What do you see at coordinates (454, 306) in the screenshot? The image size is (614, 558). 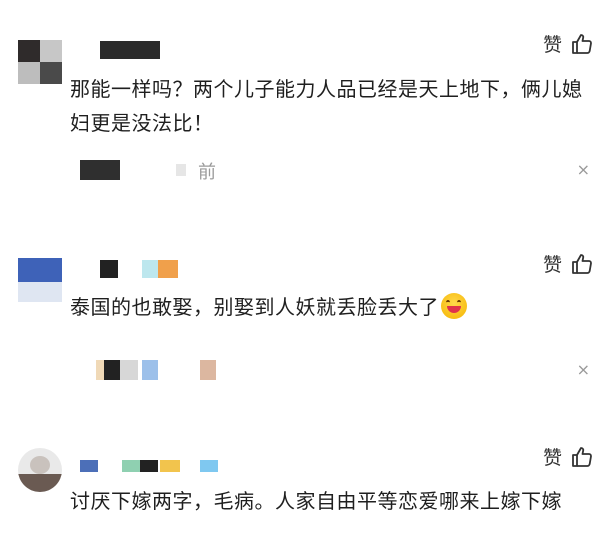 I see `grinning-face-emoji-icon` at bounding box center [454, 306].